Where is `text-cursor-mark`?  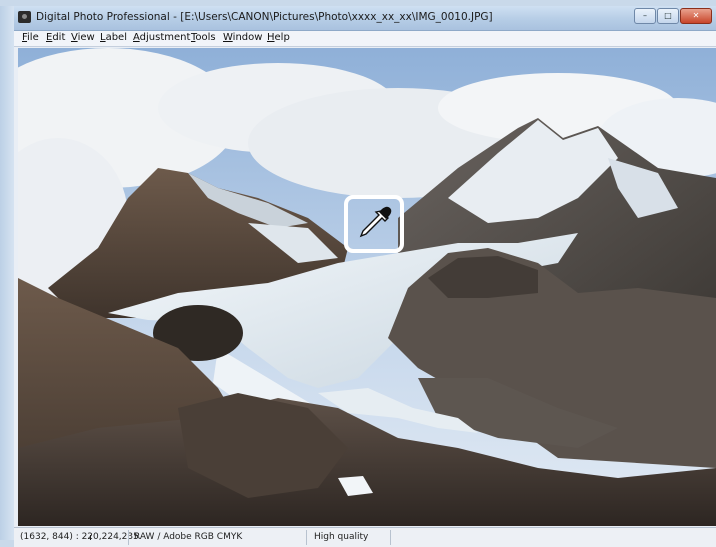
text-cursor-mark is located at coordinates (90, 537).